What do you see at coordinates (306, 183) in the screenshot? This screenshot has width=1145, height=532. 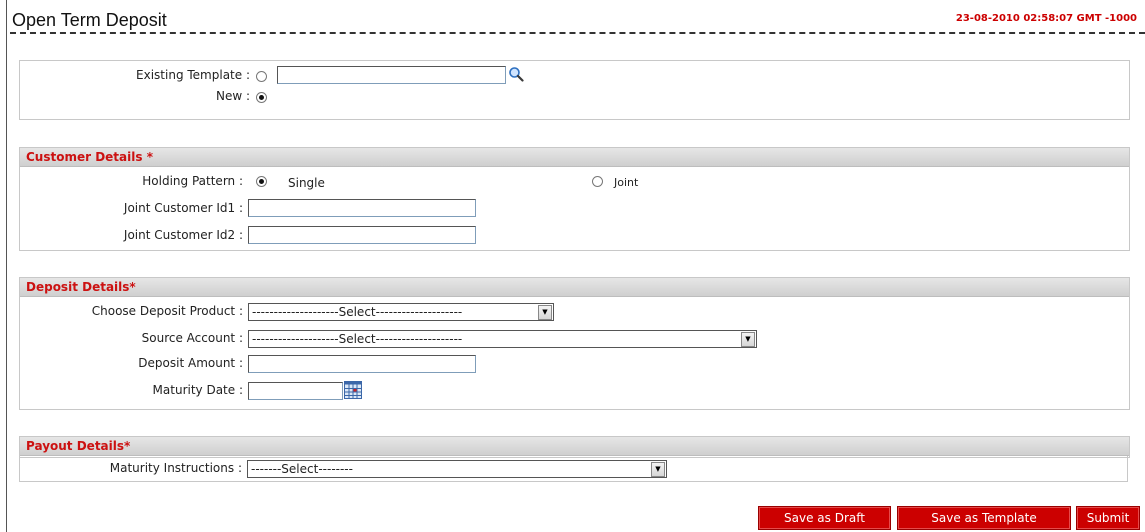 I see `single-label: Single` at bounding box center [306, 183].